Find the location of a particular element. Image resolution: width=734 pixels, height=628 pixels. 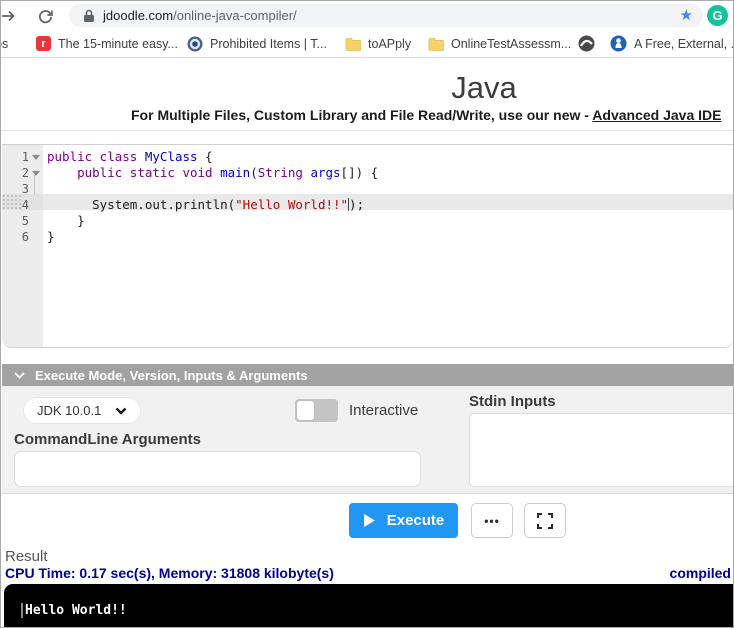

grammarly-extension-icon: G is located at coordinates (717, 15).